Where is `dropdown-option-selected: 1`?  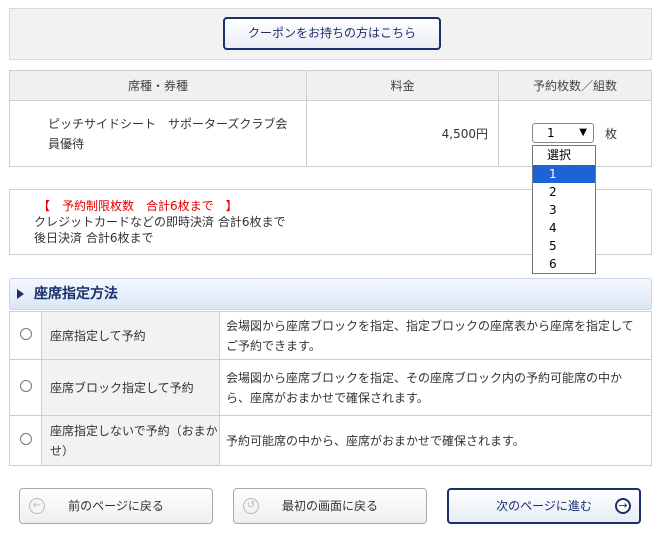 dropdown-option-selected: 1 is located at coordinates (564, 174).